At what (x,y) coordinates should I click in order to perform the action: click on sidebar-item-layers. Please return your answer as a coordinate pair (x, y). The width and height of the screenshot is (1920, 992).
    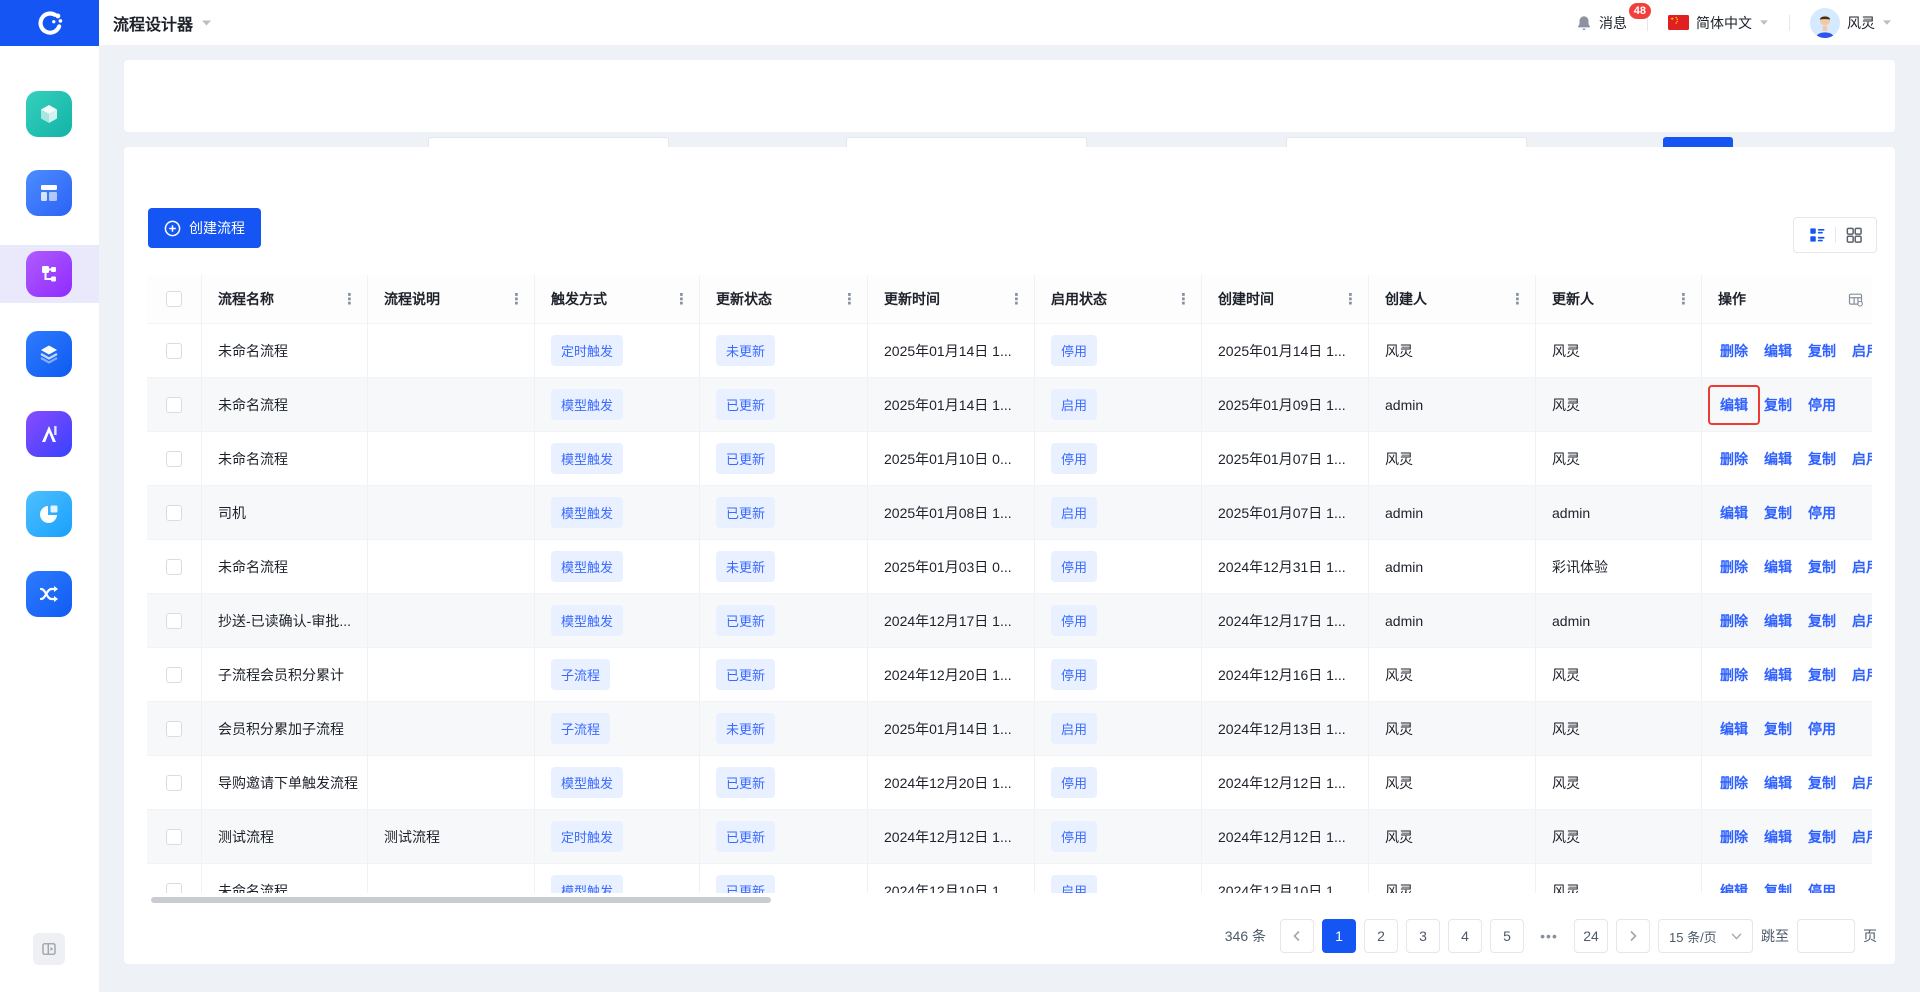
    Looking at the image, I should click on (49, 354).